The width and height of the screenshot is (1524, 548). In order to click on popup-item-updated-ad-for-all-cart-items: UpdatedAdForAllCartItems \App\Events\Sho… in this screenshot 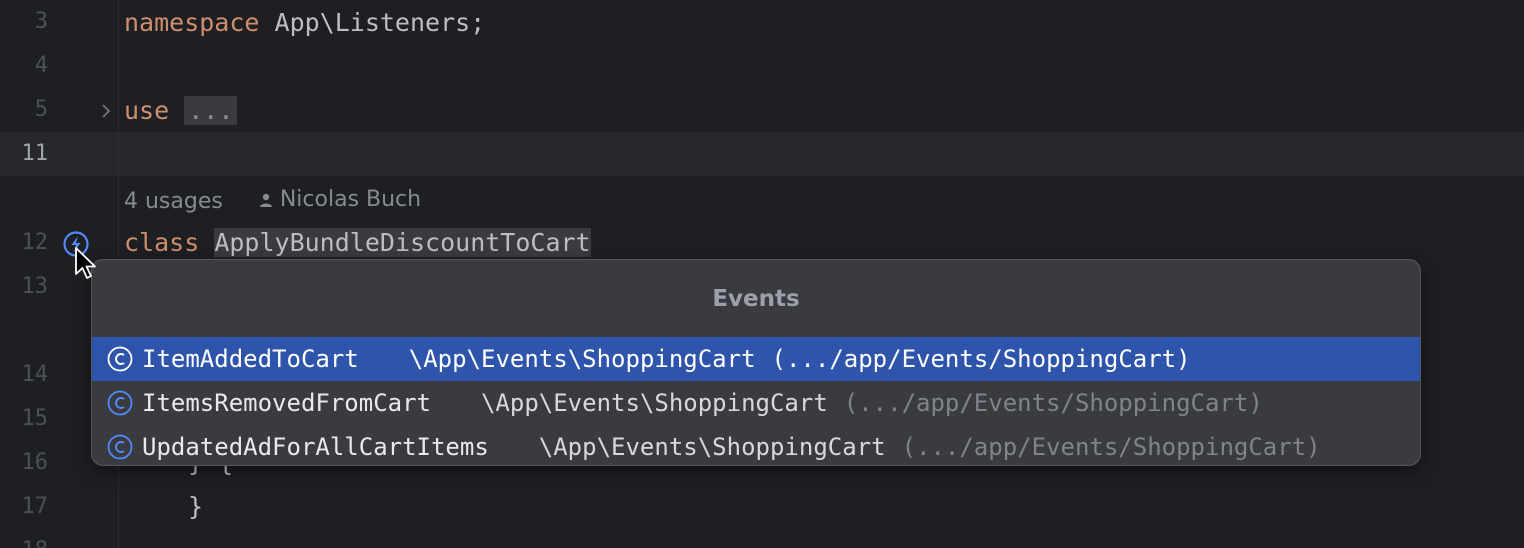, I will do `click(756, 445)`.